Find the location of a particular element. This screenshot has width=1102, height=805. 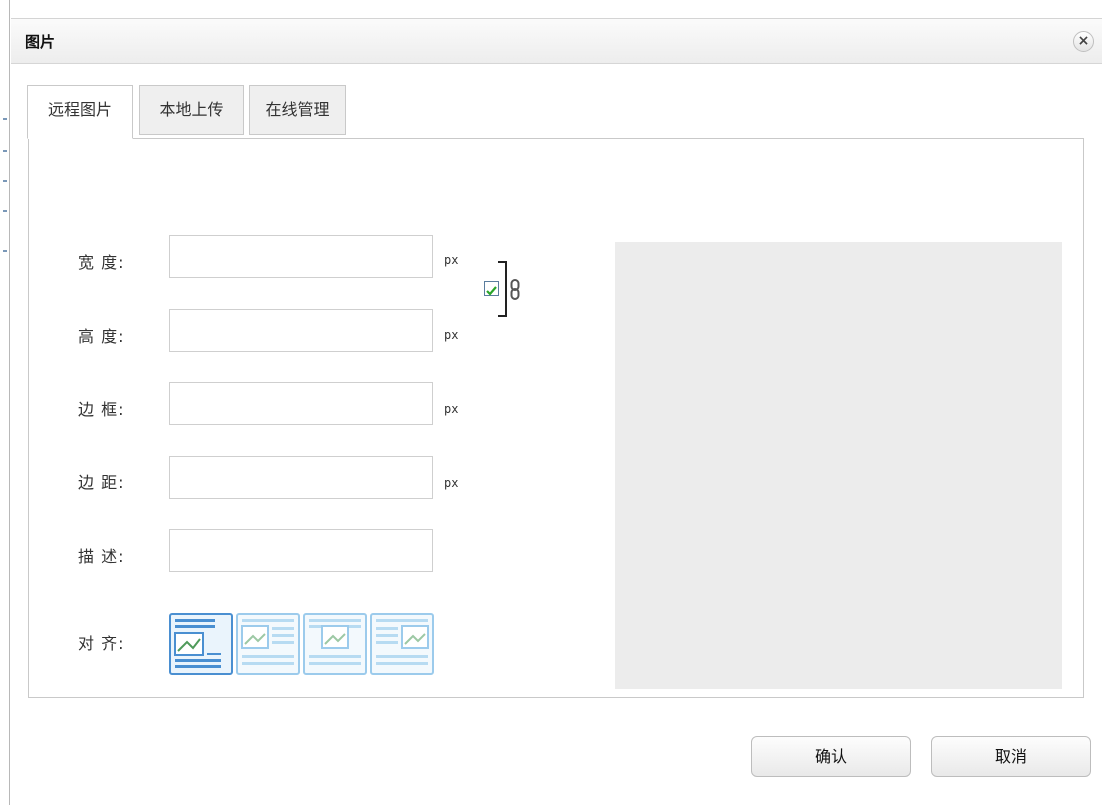

checkmark-icon is located at coordinates (491, 291).